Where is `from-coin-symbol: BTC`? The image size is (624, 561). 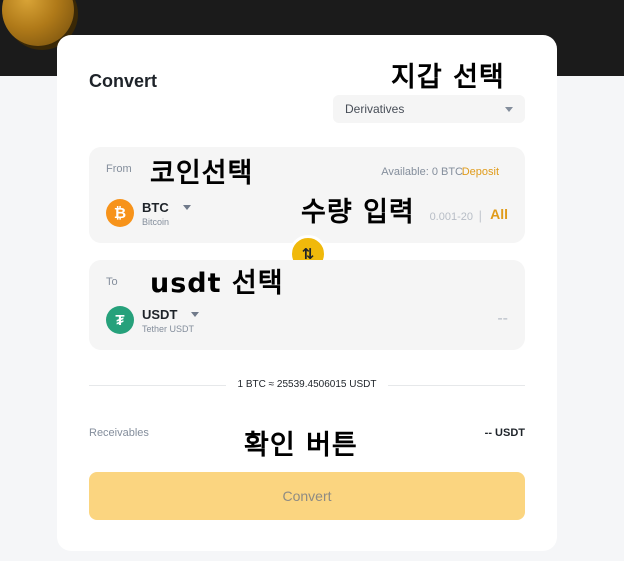
from-coin-symbol: BTC is located at coordinates (155, 207).